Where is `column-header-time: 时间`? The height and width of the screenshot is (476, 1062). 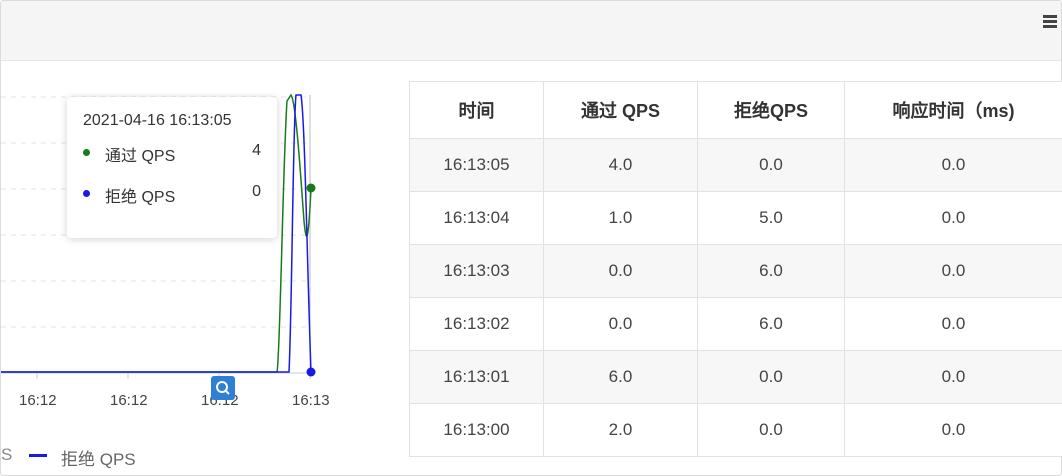 column-header-time: 时间 is located at coordinates (476, 110).